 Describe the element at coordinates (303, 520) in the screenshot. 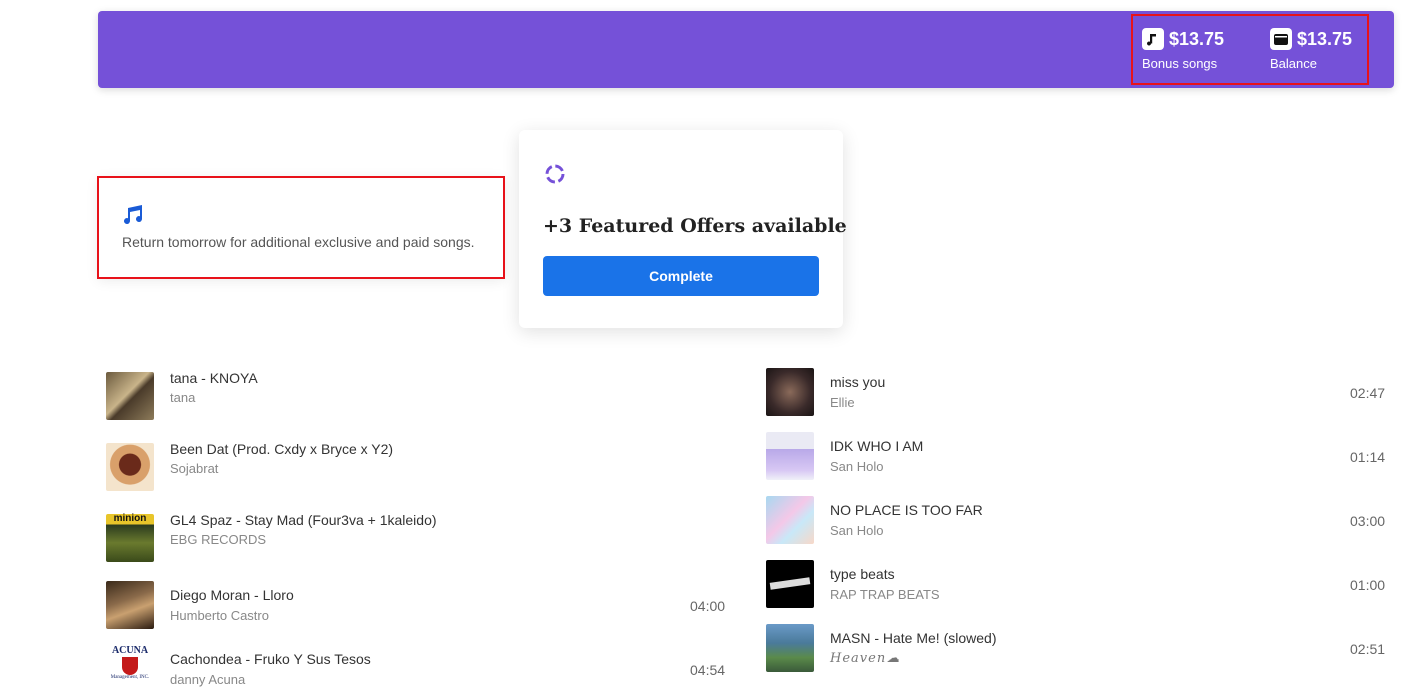

I see `track-title: GL4 Spaz - Stay Mad (Four3va + 1kaleido)` at that location.